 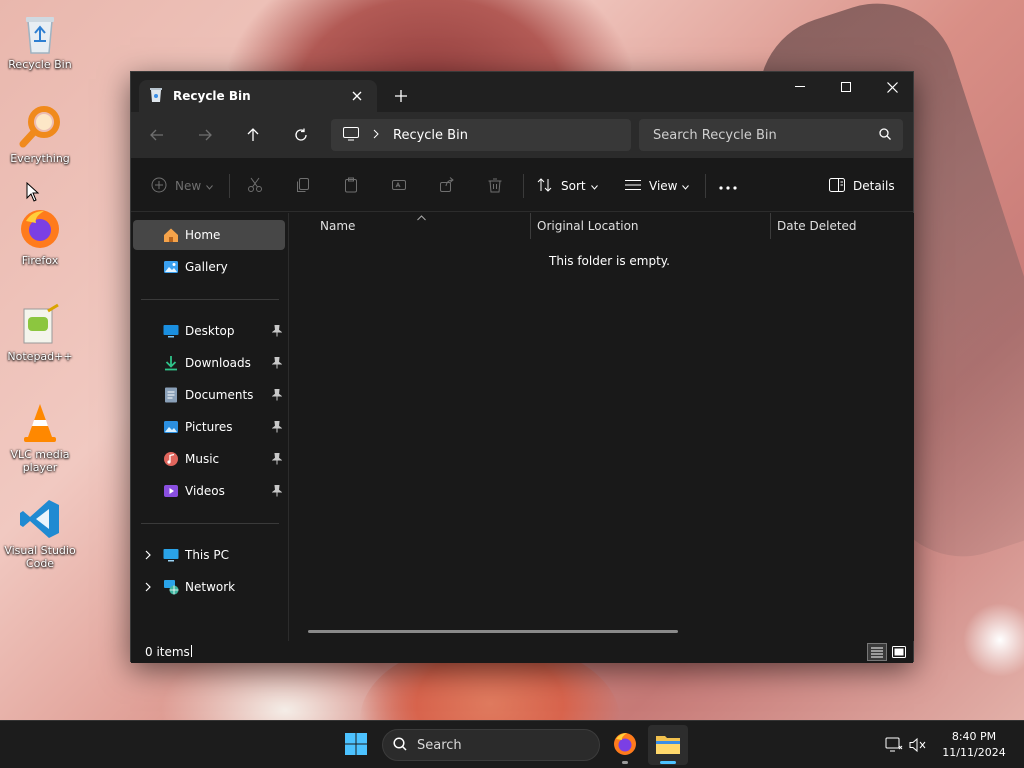 I want to click on sidebar-item-label: Videos, so click(x=205, y=491).